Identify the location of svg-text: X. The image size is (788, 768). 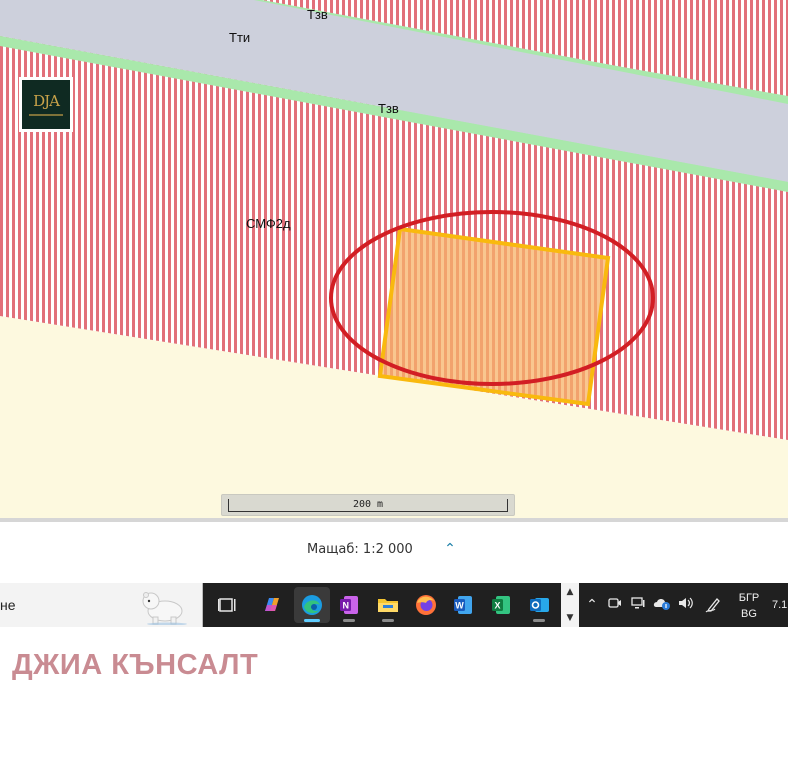
(498, 606).